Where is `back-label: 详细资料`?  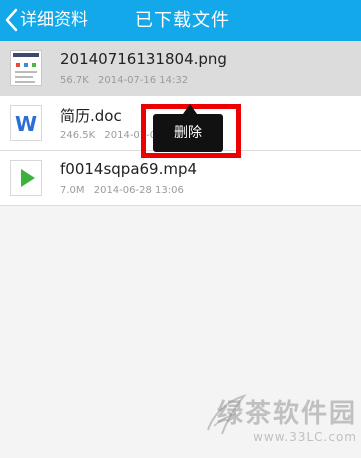
back-label: 详细资料 is located at coordinates (54, 20).